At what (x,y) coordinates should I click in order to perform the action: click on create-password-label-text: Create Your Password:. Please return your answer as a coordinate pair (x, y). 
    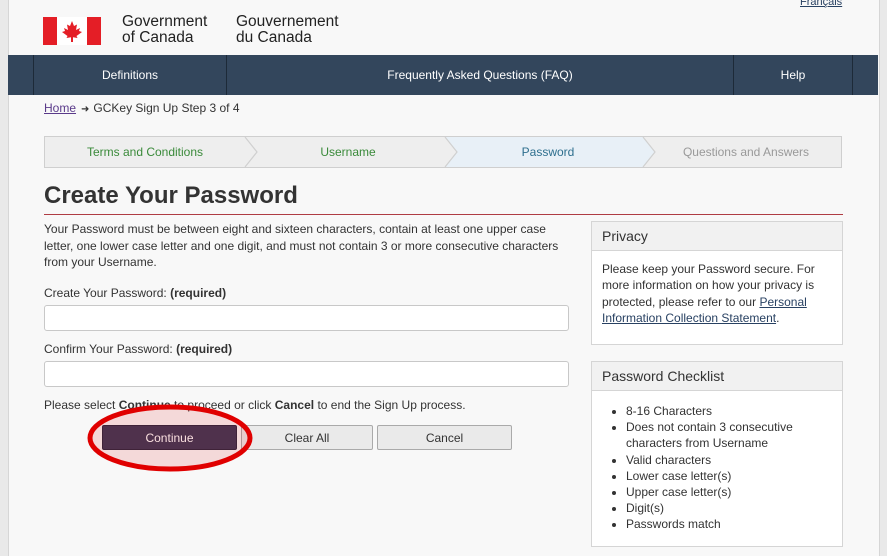
    Looking at the image, I should click on (105, 293).